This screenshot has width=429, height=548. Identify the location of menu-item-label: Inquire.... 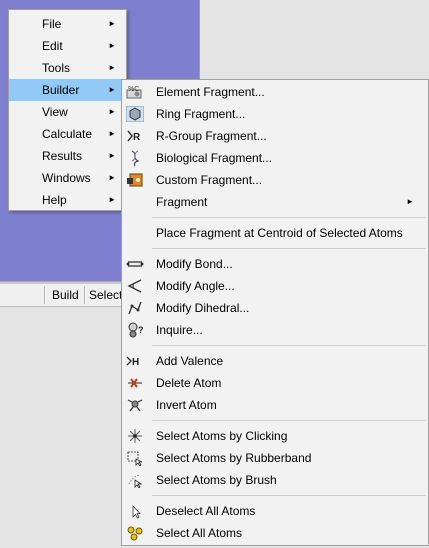
(179, 330).